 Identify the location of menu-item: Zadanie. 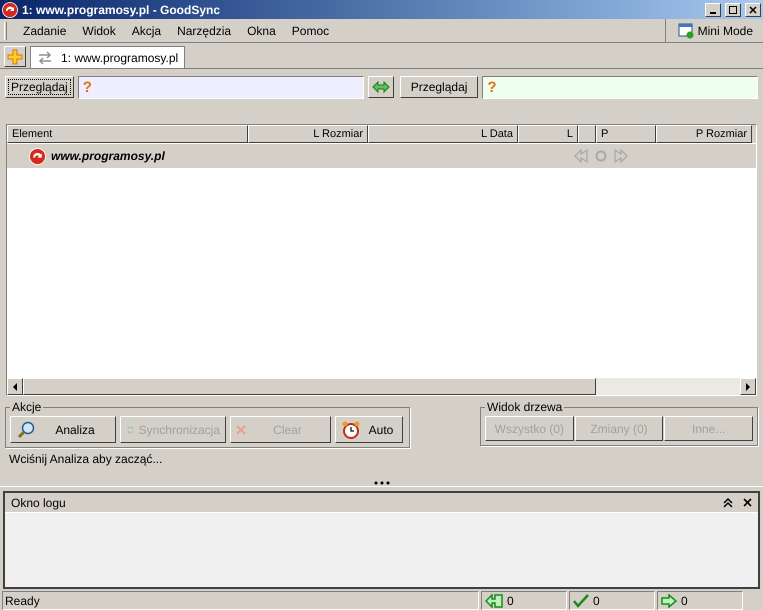
(44, 31).